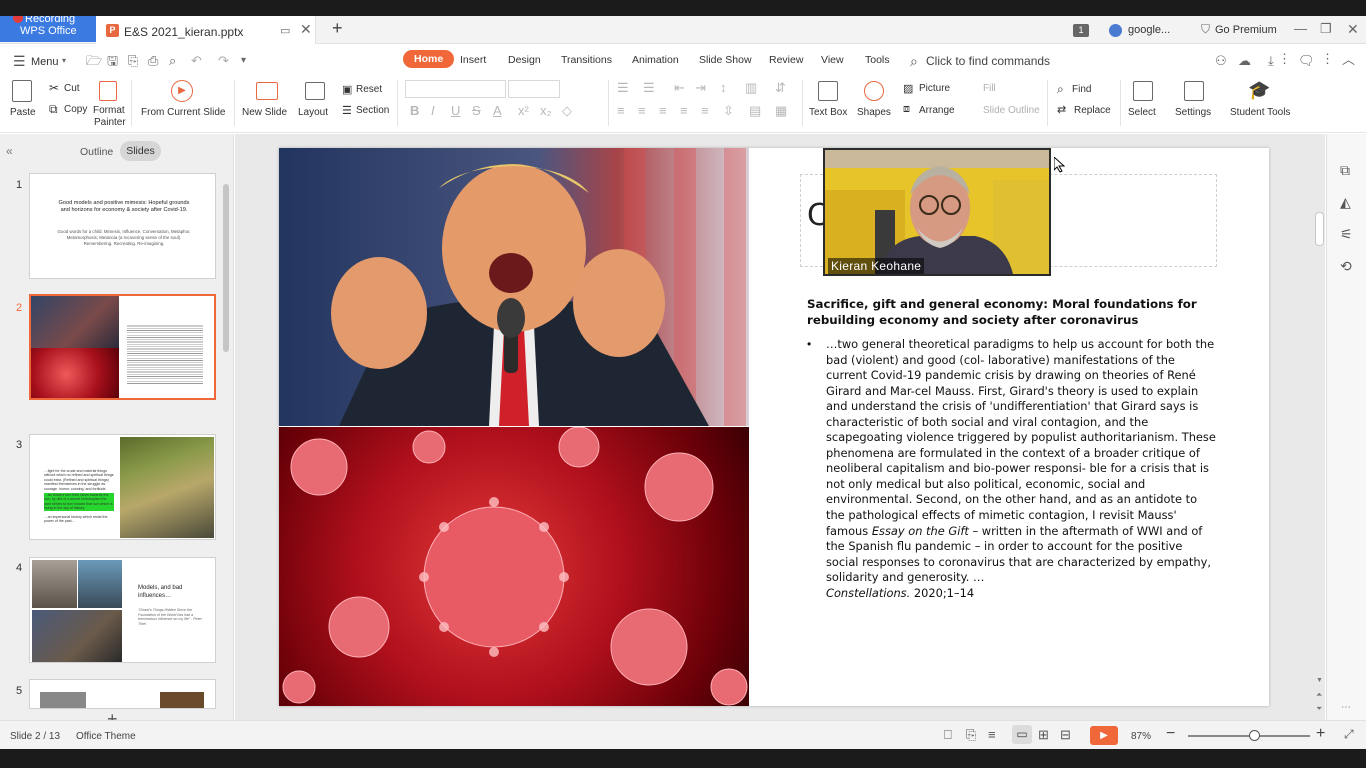 This screenshot has width=1366, height=768. I want to click on tab-window-icon: ▭, so click(285, 31).